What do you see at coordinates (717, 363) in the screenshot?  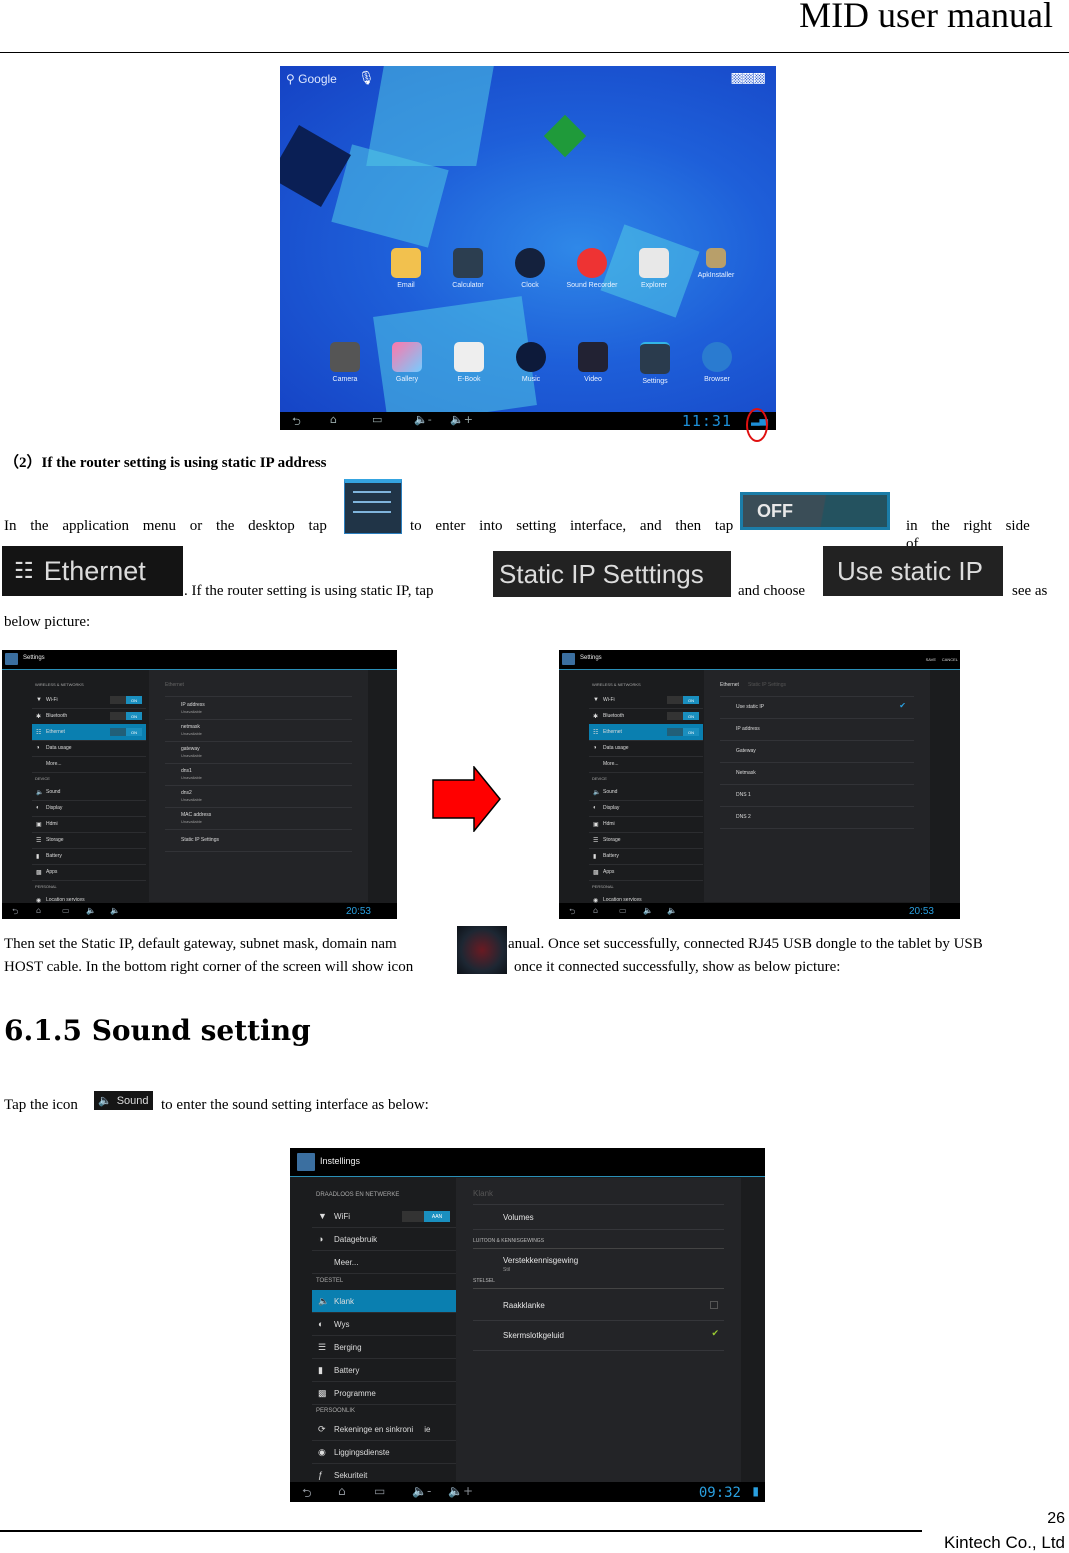 I see `app-browser: Browser` at bounding box center [717, 363].